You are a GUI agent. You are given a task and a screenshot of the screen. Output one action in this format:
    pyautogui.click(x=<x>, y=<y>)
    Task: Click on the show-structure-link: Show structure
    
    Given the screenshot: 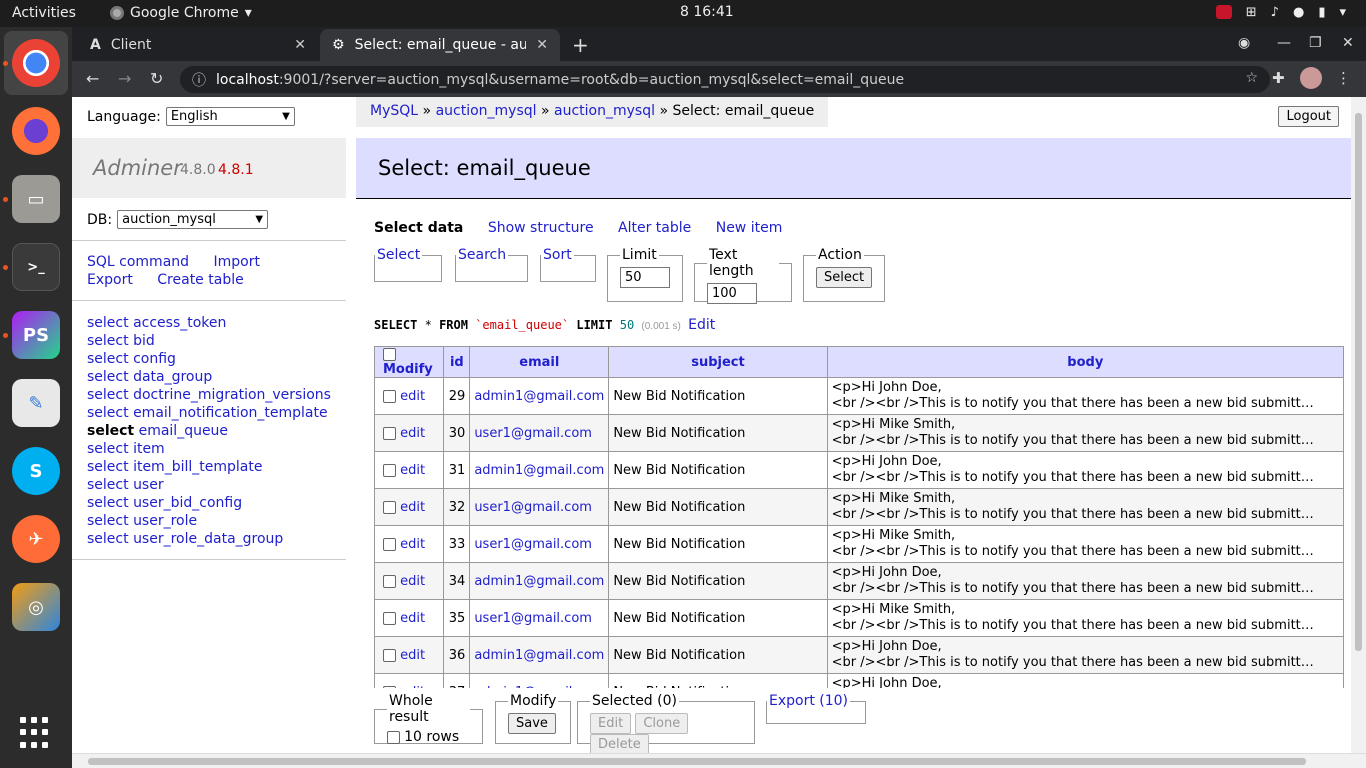 What is the action you would take?
    pyautogui.click(x=541, y=228)
    